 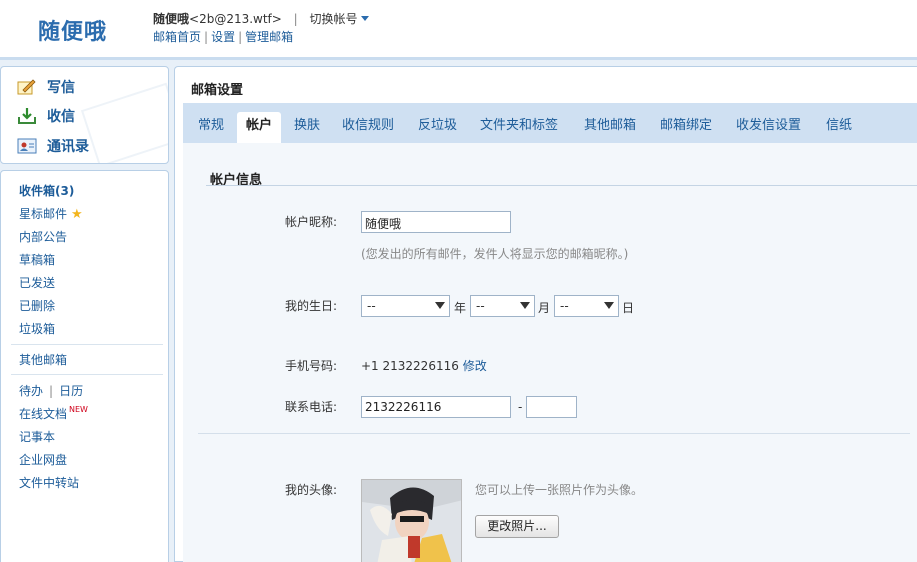 What do you see at coordinates (43, 359) in the screenshot?
I see `folder-other-mailboxes: 其他邮箱` at bounding box center [43, 359].